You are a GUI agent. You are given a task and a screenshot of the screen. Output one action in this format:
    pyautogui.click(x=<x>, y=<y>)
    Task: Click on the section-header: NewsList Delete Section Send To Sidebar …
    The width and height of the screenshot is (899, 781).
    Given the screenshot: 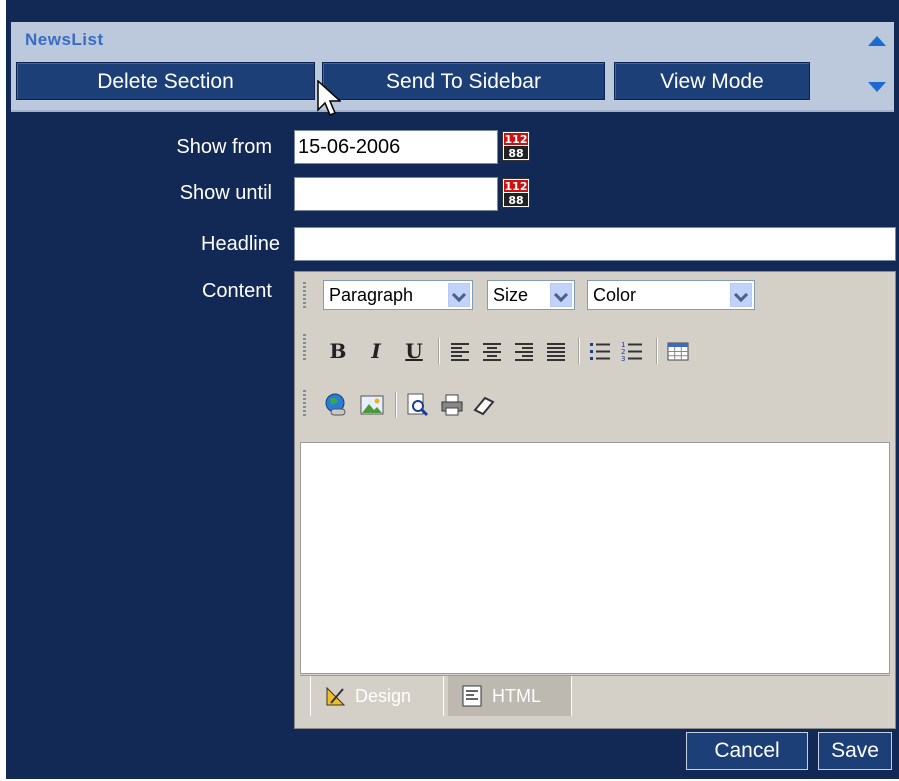 What is the action you would take?
    pyautogui.click(x=452, y=67)
    